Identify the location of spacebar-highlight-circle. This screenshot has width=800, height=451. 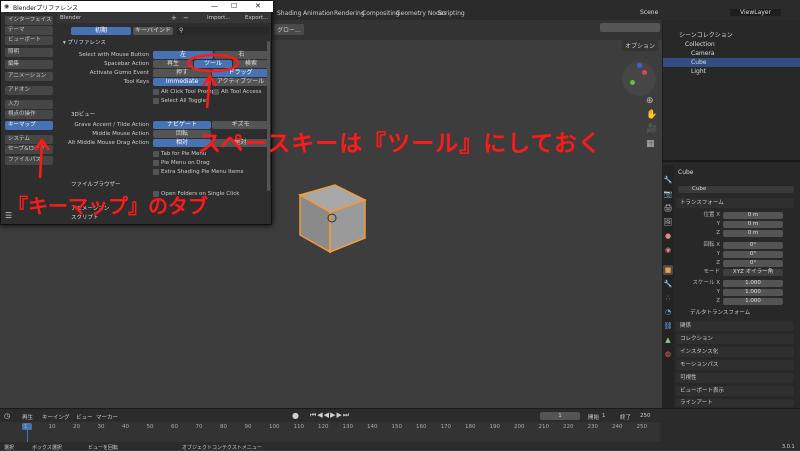
(213, 63).